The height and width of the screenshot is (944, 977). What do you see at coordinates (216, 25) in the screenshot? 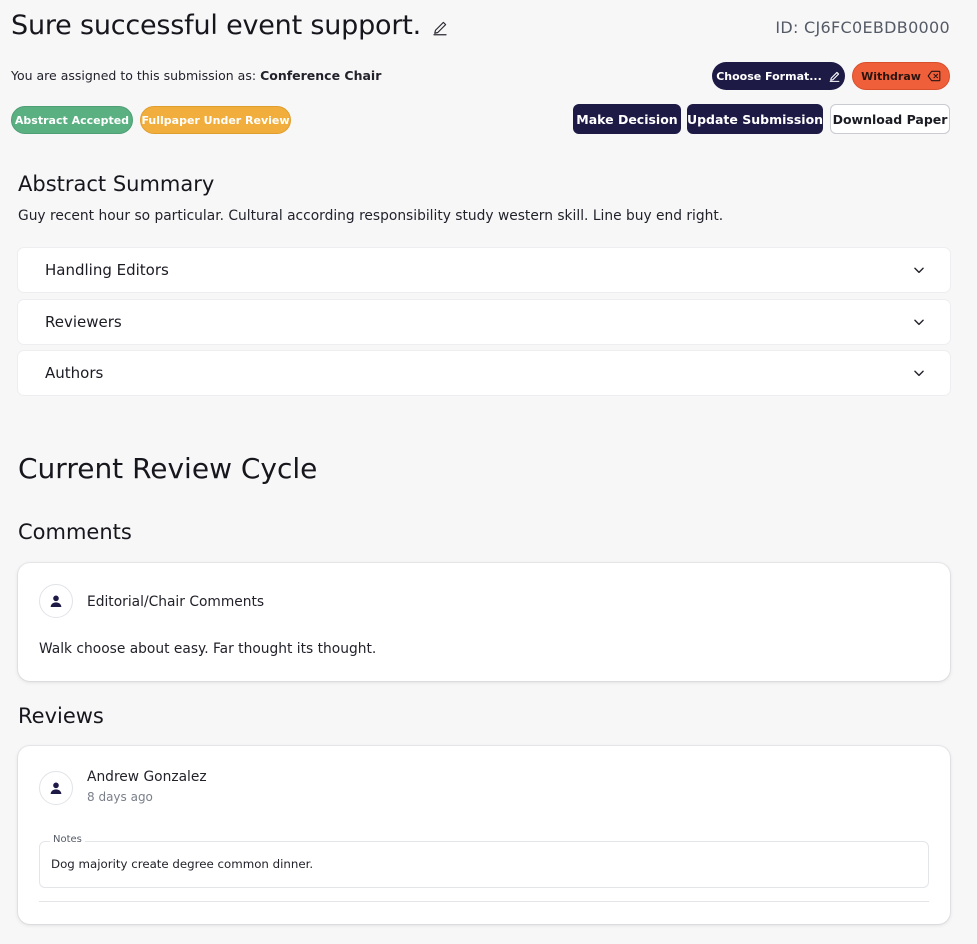
I see `page-title: Sure successful event support.` at bounding box center [216, 25].